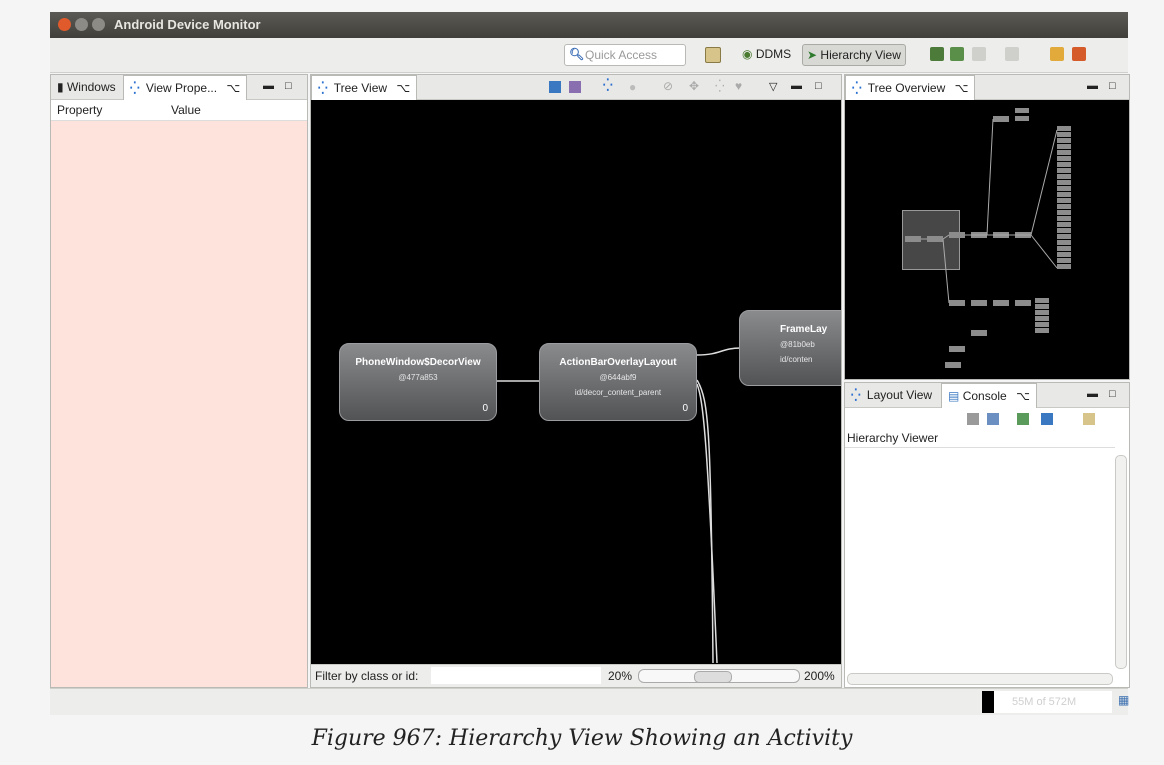  What do you see at coordinates (739, 86) in the screenshot?
I see `profile-nodes-icon: ♥` at bounding box center [739, 86].